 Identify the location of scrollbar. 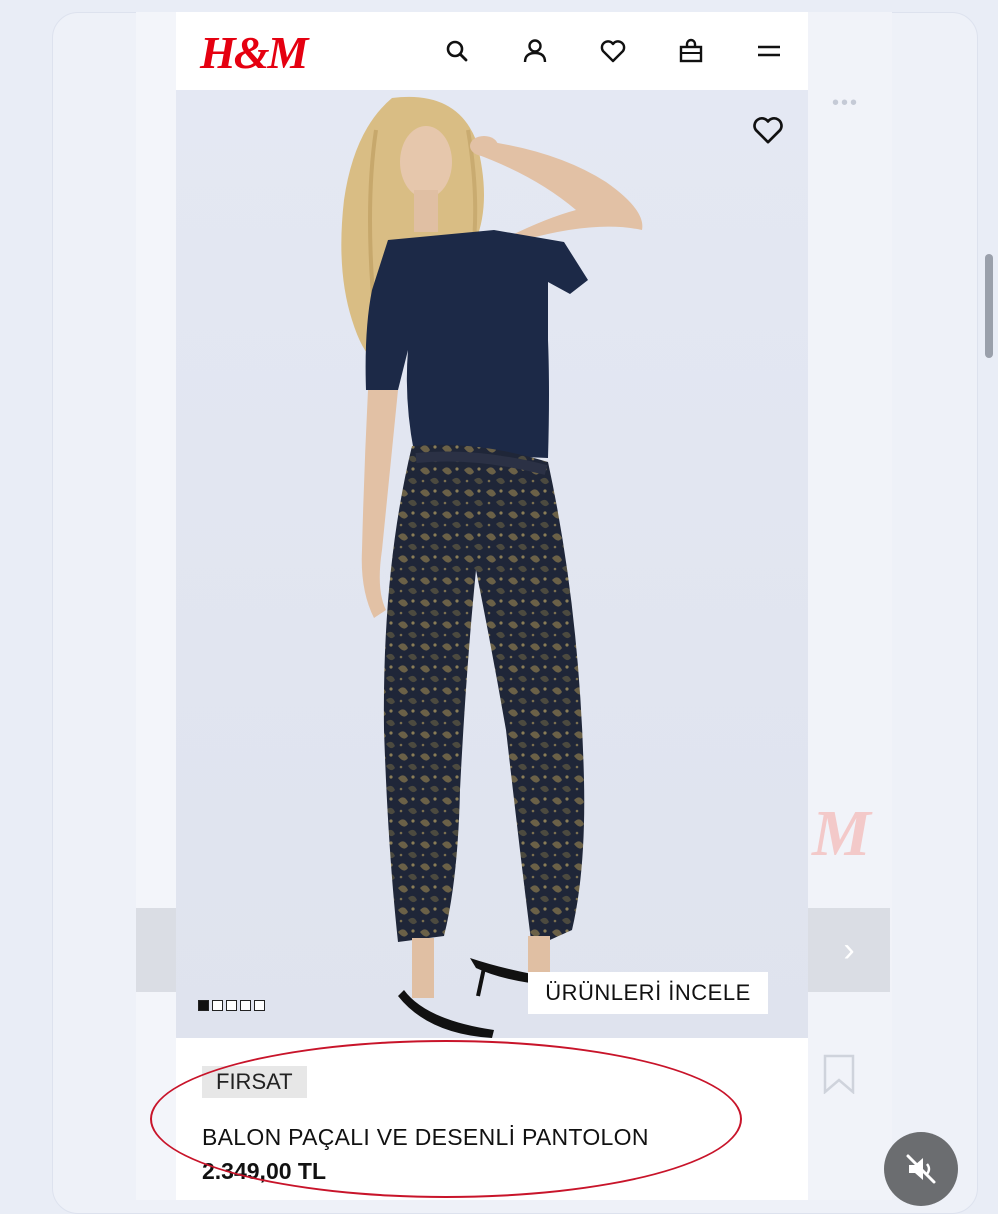
(989, 306).